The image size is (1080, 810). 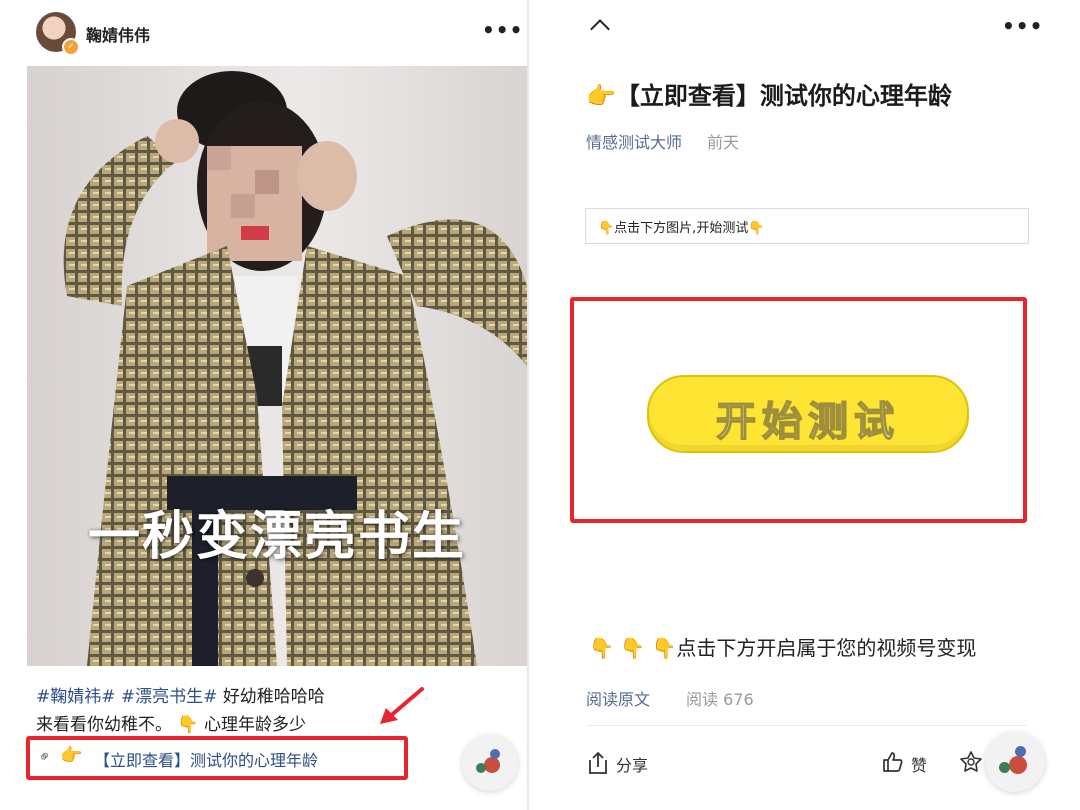 I want to click on share-label: 分享, so click(x=632, y=765).